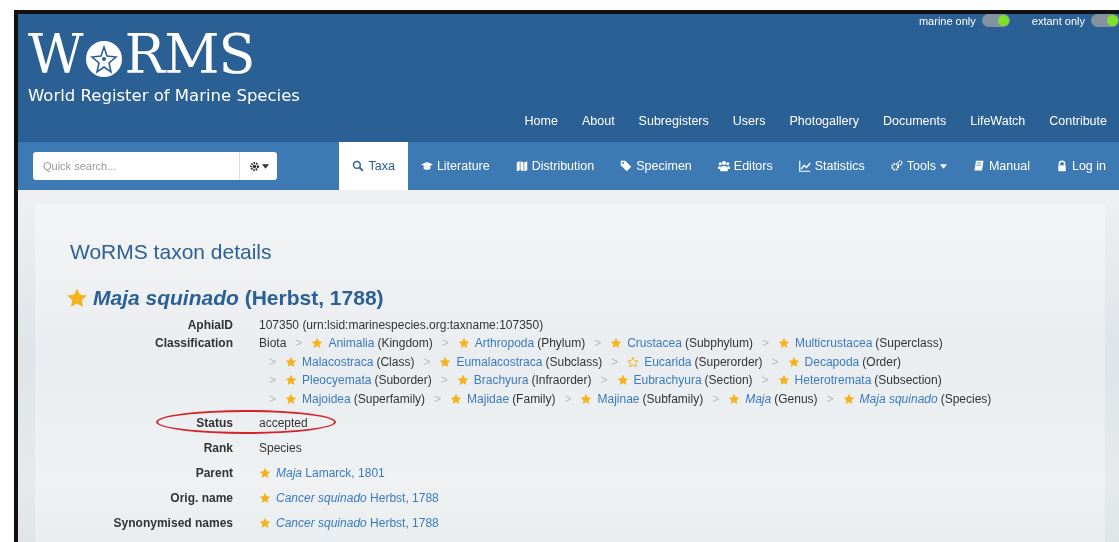  I want to click on taxon-link: Crustacea, so click(654, 343).